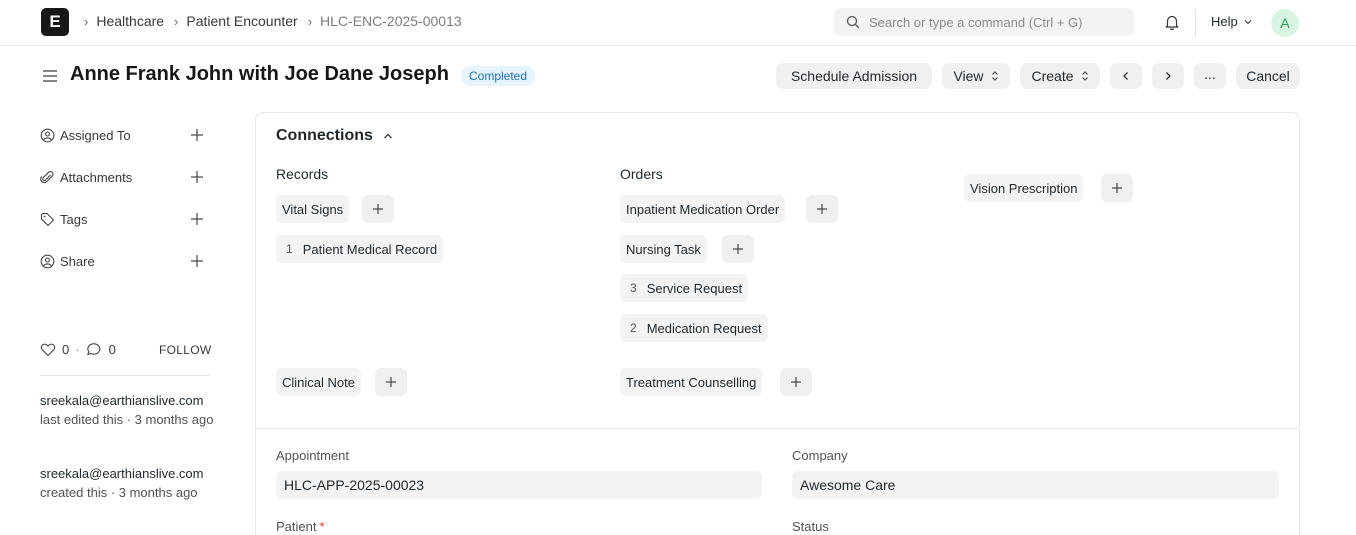 The height and width of the screenshot is (535, 1356). I want to click on connection-label: Clinical Note, so click(318, 382).